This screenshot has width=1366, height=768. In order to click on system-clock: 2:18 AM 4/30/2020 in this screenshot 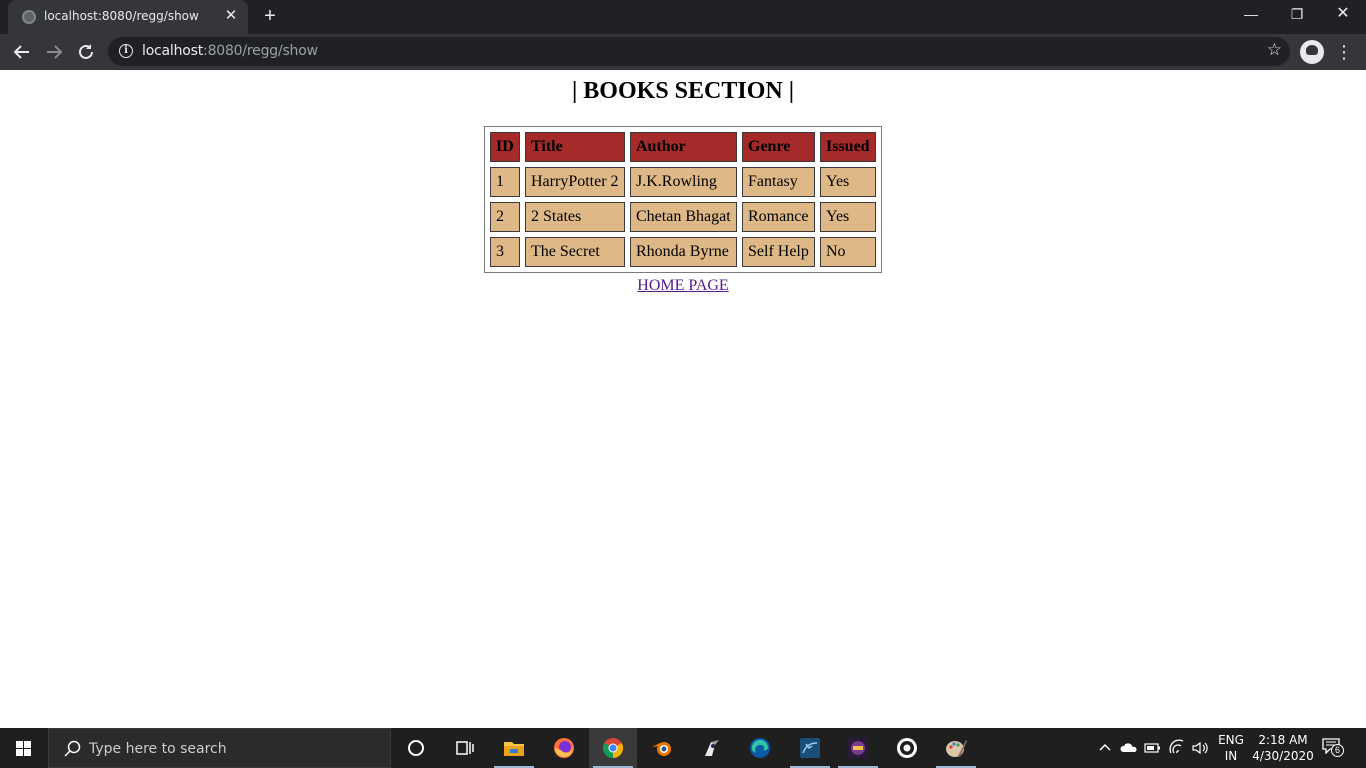, I will do `click(1283, 748)`.